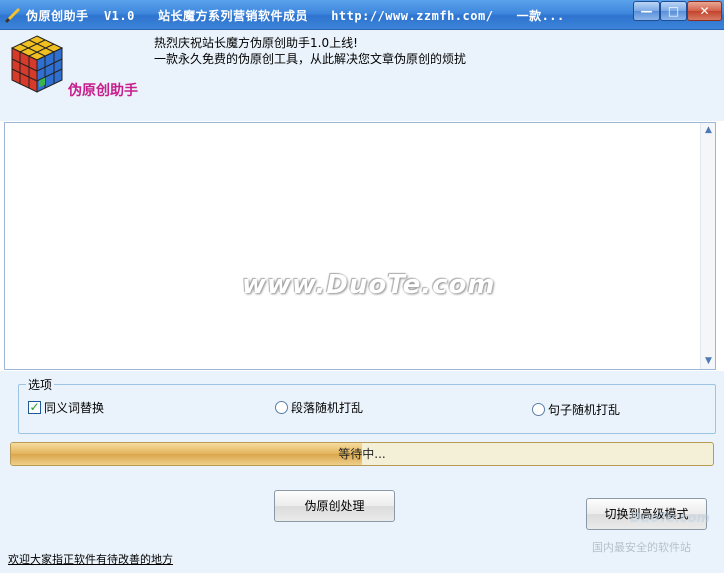  What do you see at coordinates (103, 91) in the screenshot?
I see `brand-name: 伪原创助手` at bounding box center [103, 91].